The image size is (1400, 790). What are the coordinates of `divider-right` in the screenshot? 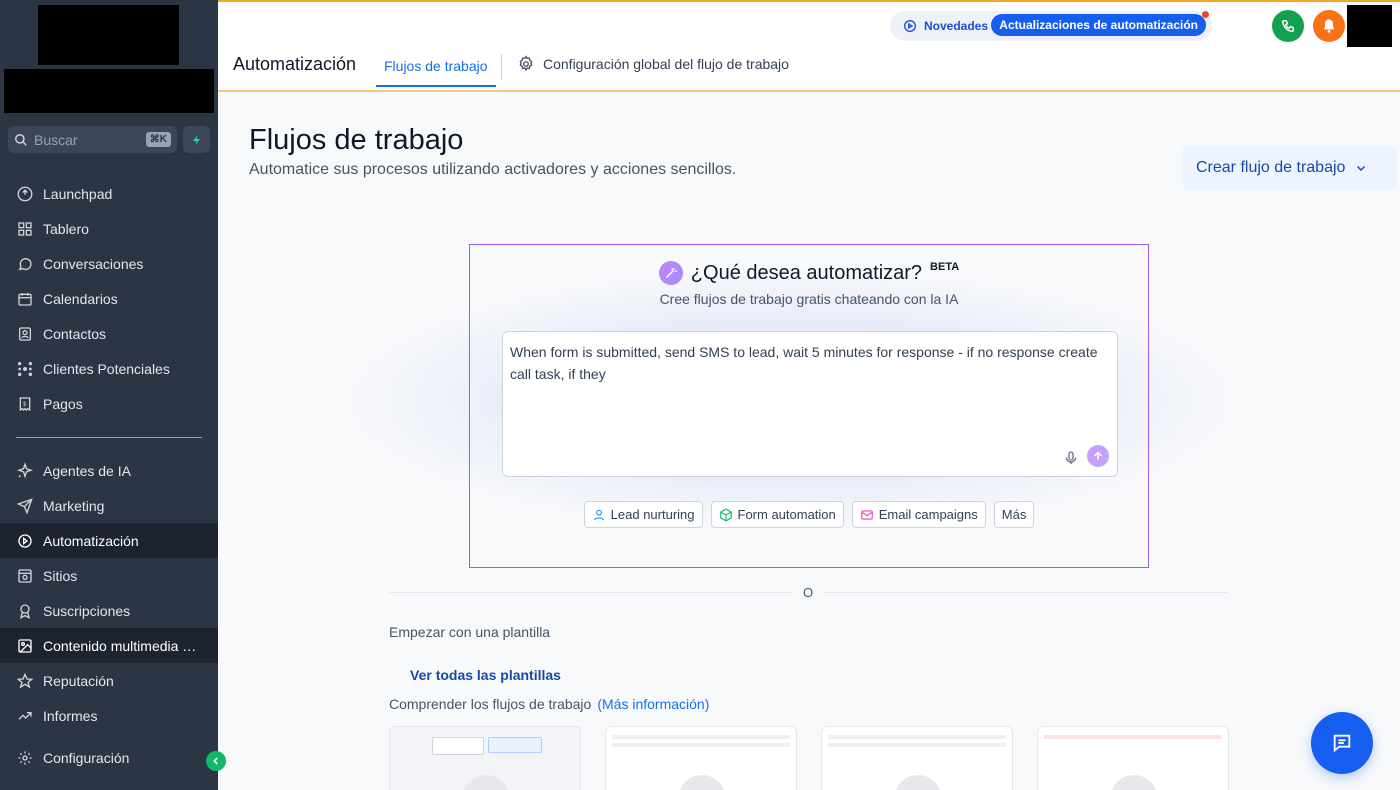 It's located at (1026, 592).